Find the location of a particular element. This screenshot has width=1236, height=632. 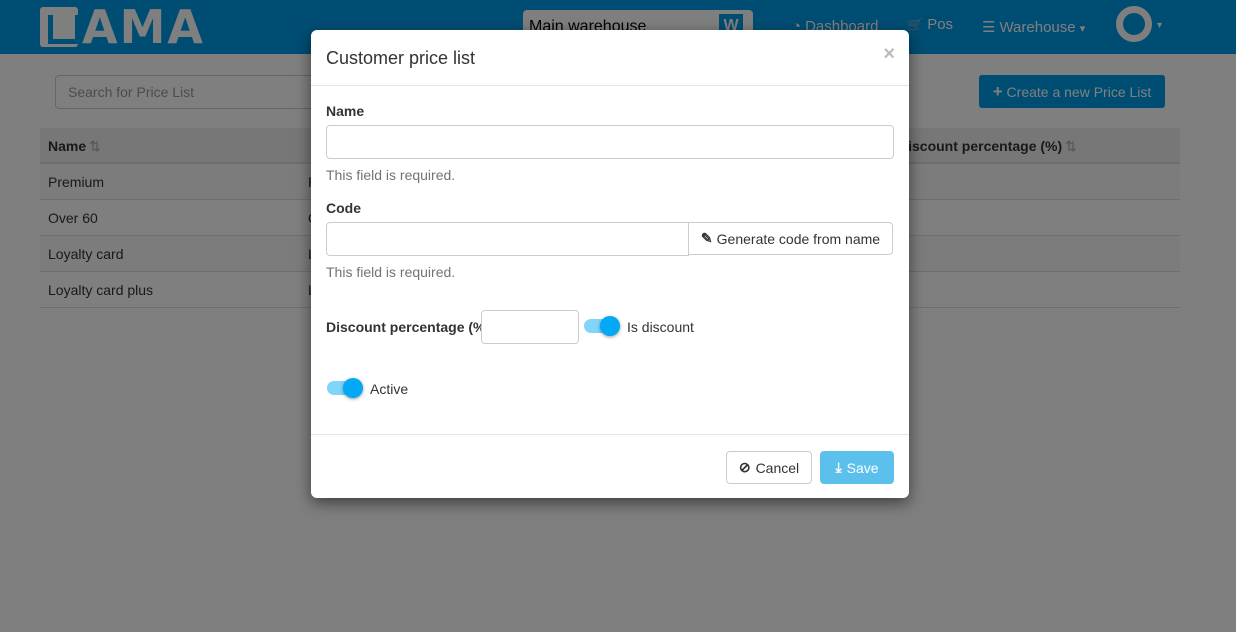

active-label: Active is located at coordinates (389, 389).